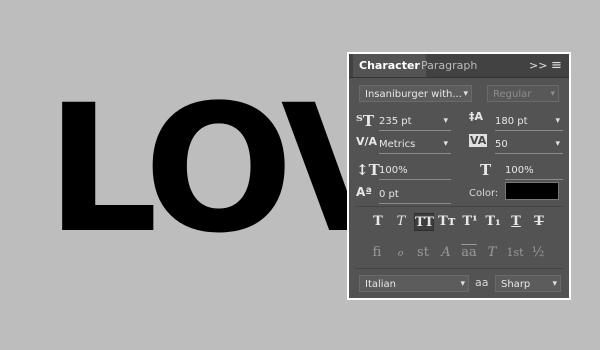 This screenshot has height=350, width=600. What do you see at coordinates (482, 282) in the screenshot?
I see `antialias-icon: aa` at bounding box center [482, 282].